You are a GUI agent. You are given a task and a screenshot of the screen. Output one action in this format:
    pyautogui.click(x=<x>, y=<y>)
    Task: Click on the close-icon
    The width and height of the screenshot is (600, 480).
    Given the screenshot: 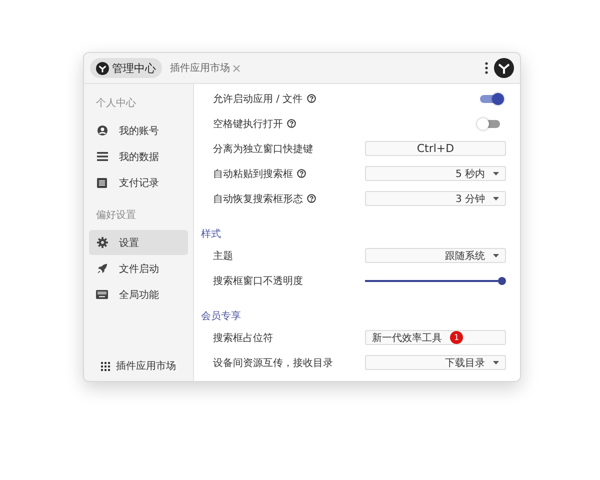 What is the action you would take?
    pyautogui.click(x=236, y=68)
    